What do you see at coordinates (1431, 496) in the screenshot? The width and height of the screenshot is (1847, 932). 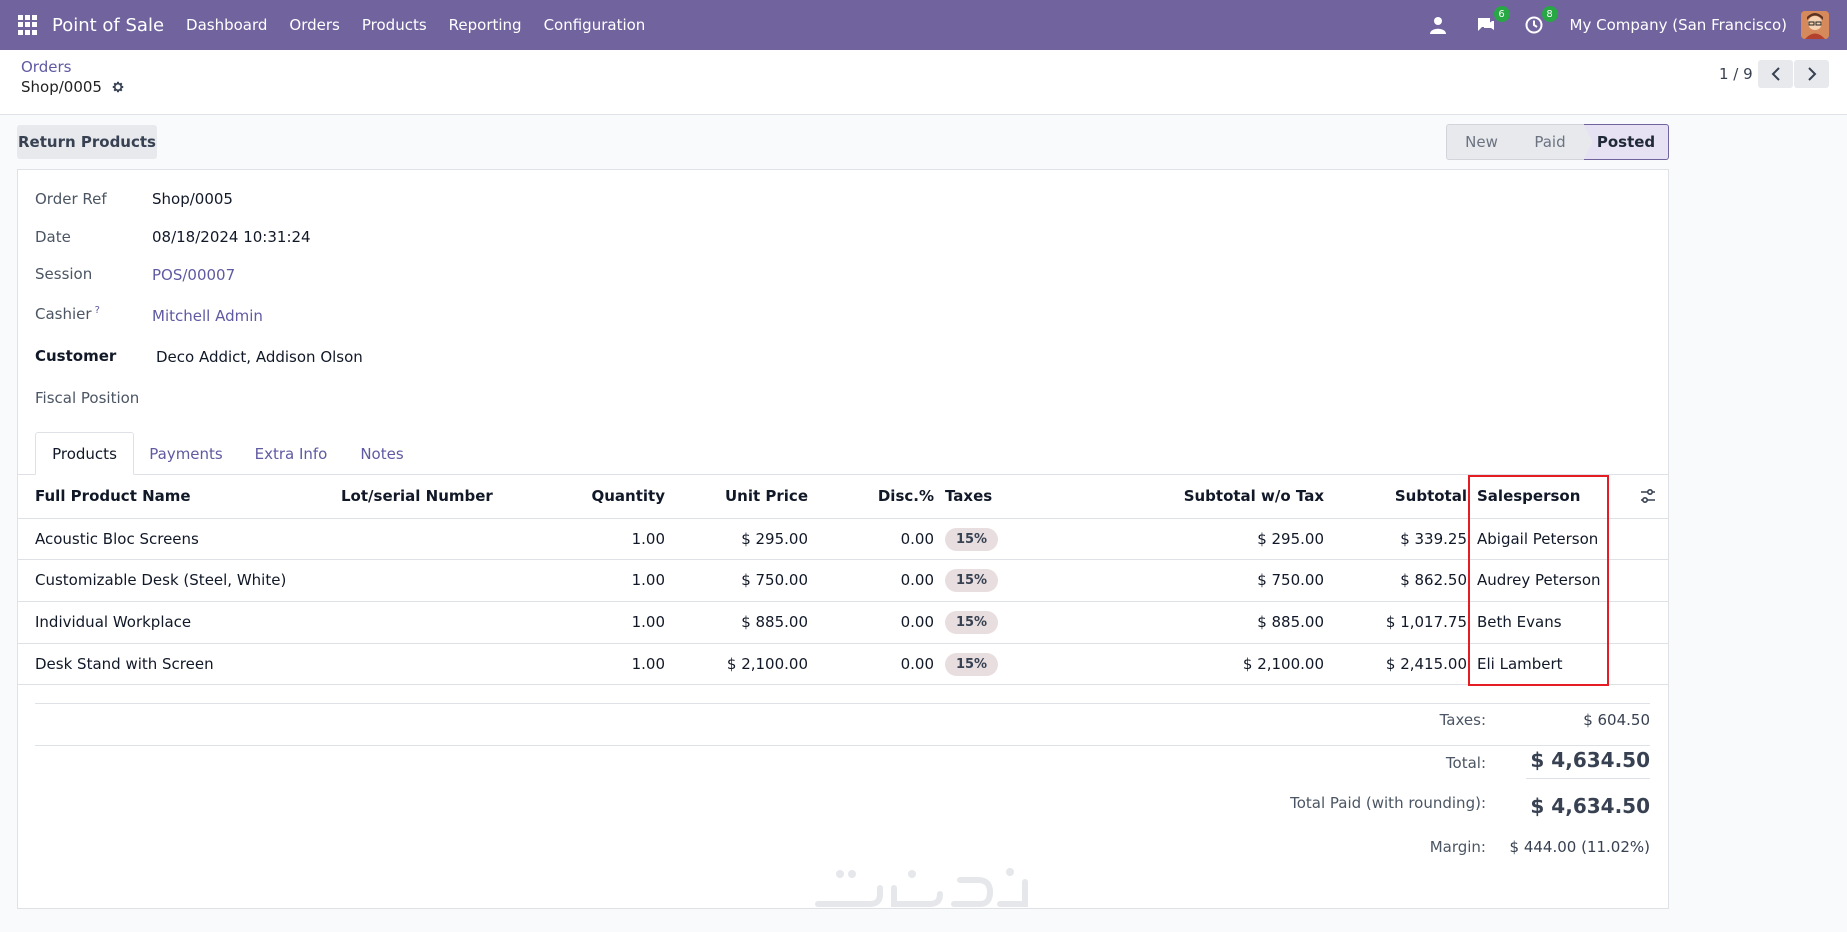 I see `col-subtotal: Subtotal` at bounding box center [1431, 496].